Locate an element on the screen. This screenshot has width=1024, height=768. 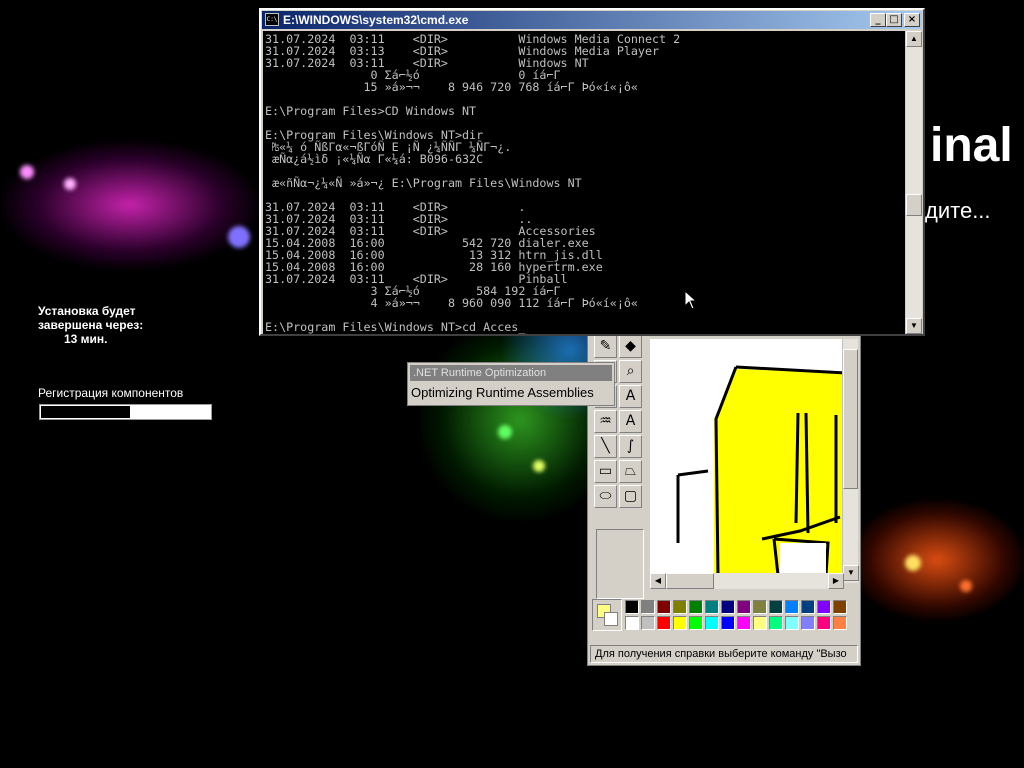
color-palette is located at coordinates (723, 617).